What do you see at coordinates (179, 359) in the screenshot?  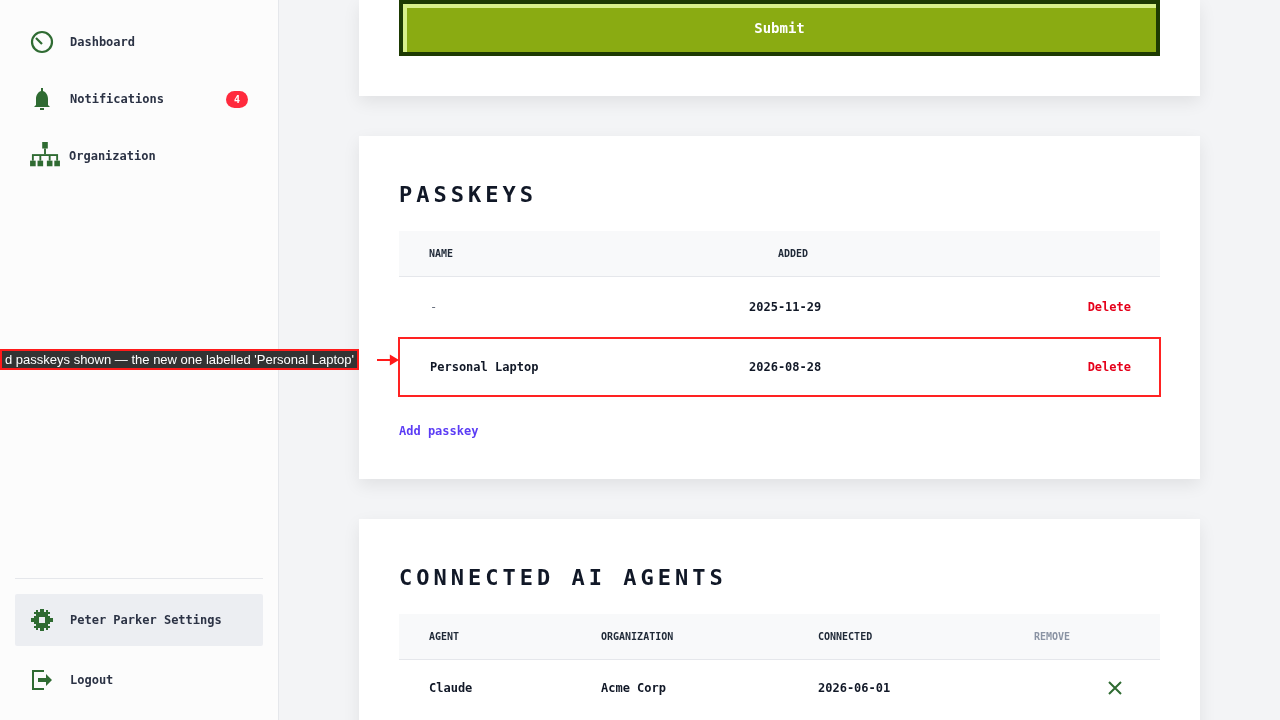 I see `annotation-callout: d passkeys shown — the new one labelled 'Personal Laptop'` at bounding box center [179, 359].